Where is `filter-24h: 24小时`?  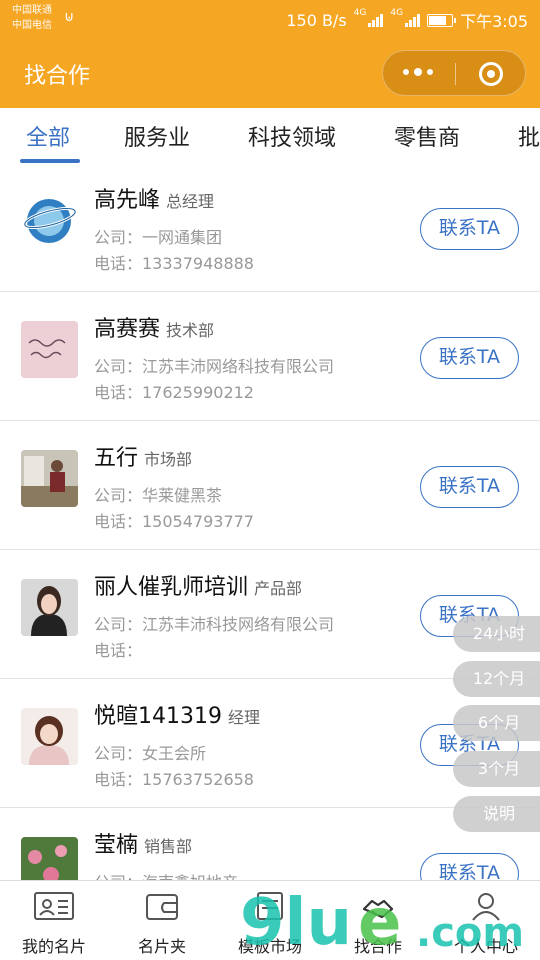
filter-24h: 24小时 is located at coordinates (496, 634).